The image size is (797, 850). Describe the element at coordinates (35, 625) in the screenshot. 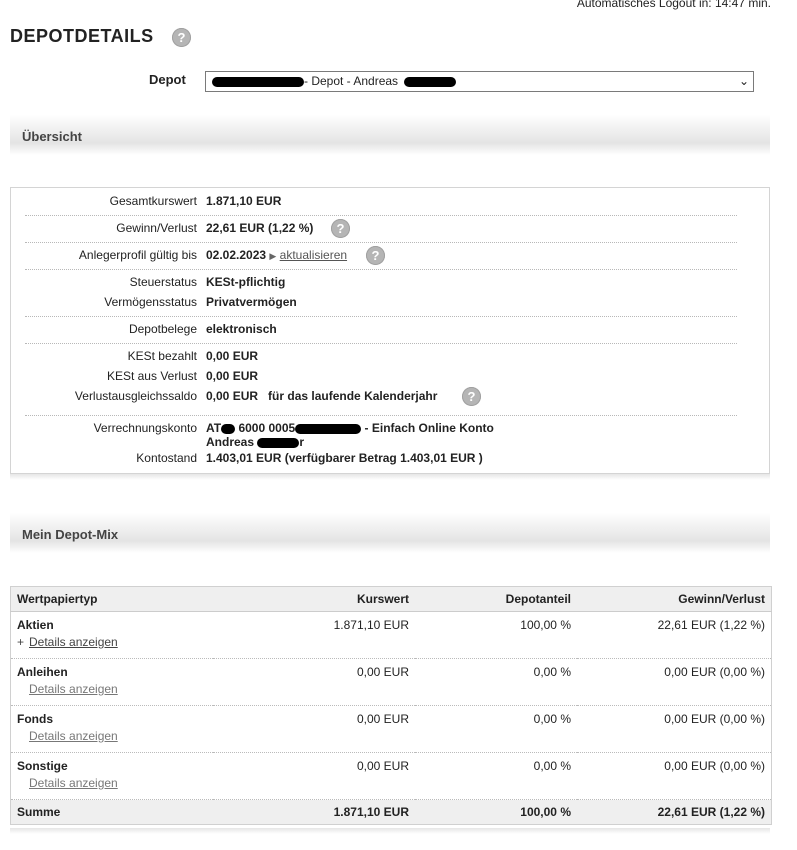

I see `typ-label: Aktien` at that location.